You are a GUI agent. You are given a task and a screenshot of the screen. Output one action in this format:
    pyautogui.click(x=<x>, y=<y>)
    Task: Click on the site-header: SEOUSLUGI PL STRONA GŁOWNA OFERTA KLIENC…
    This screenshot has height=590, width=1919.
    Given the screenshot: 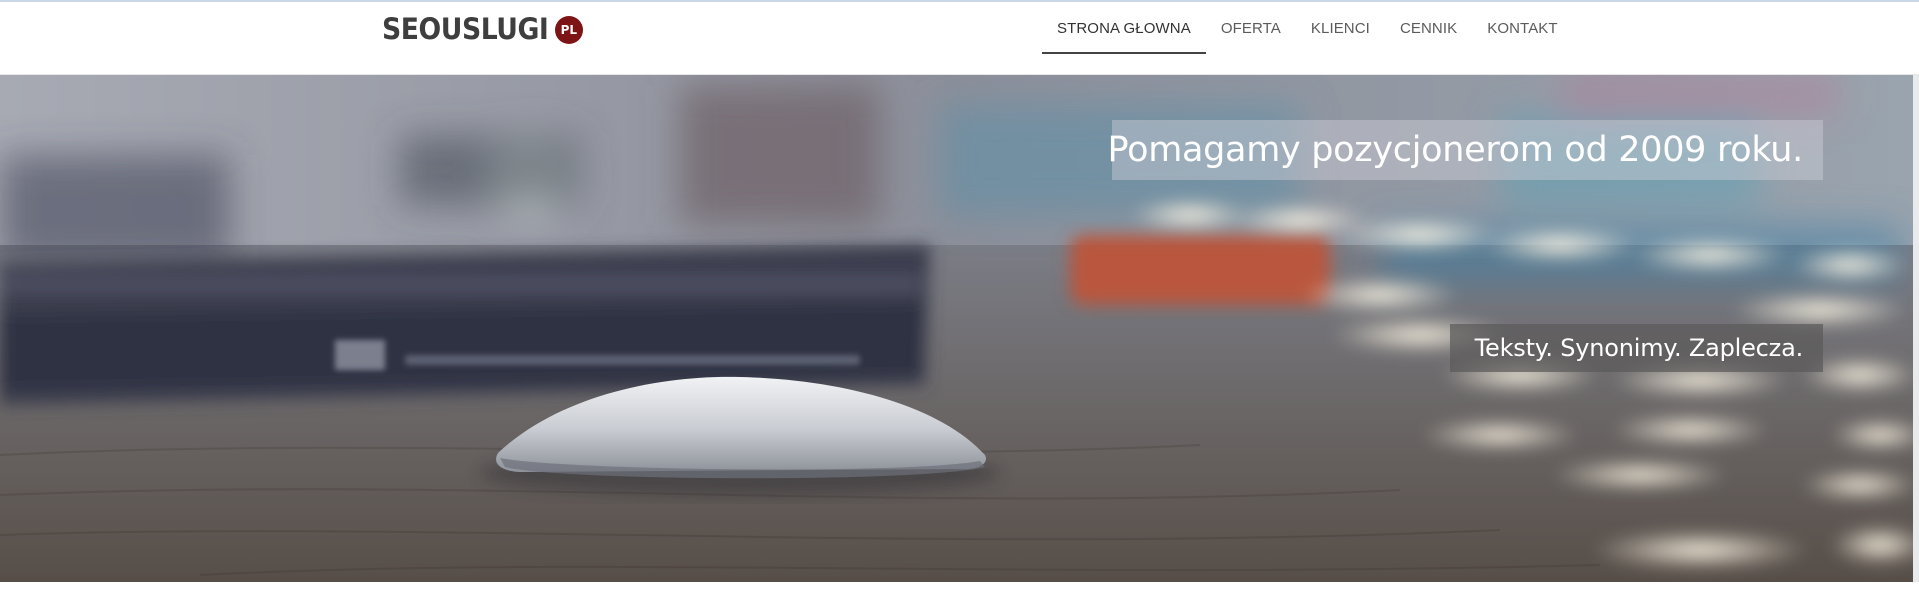 What is the action you would take?
    pyautogui.click(x=959, y=38)
    